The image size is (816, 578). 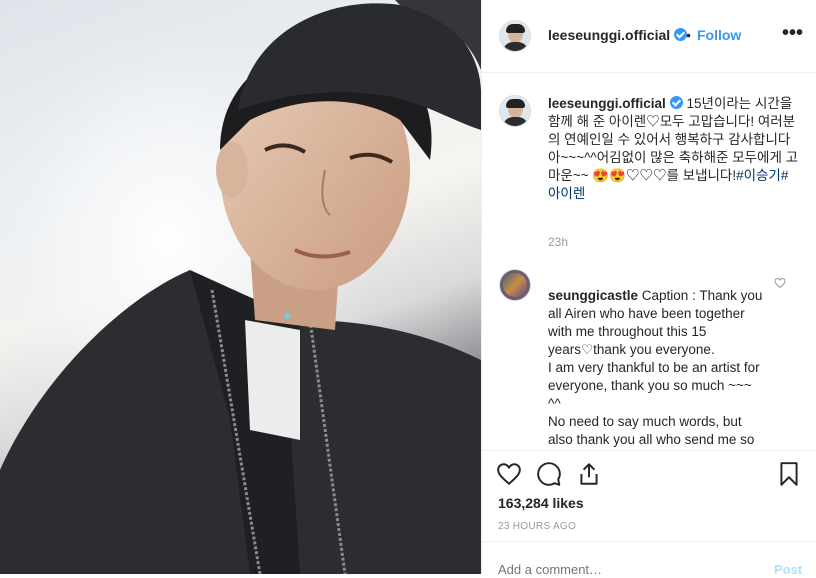 I want to click on author-username: leeseunggi.official, so click(x=618, y=35).